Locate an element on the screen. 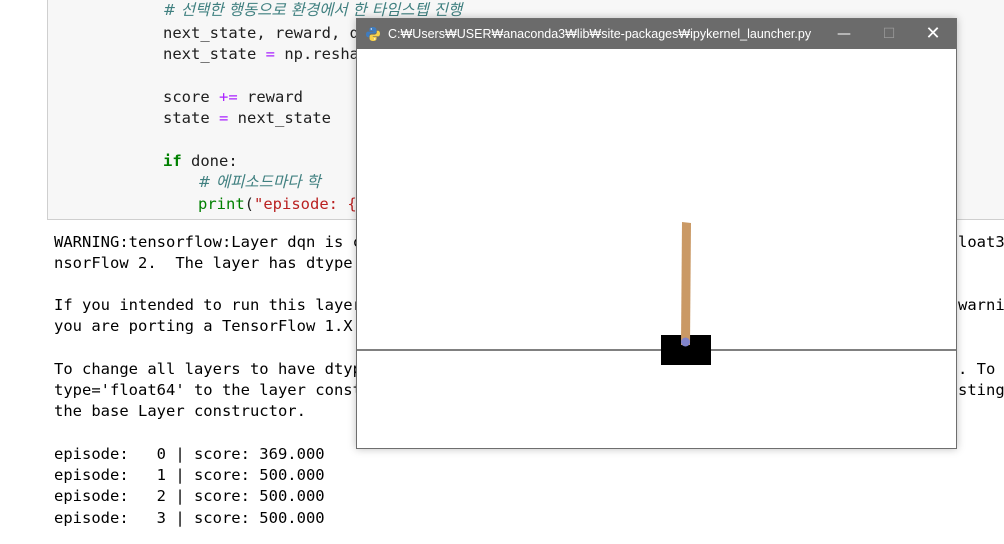 Image resolution: width=1004 pixels, height=544 pixels. minimize-icon: — is located at coordinates (844, 34).